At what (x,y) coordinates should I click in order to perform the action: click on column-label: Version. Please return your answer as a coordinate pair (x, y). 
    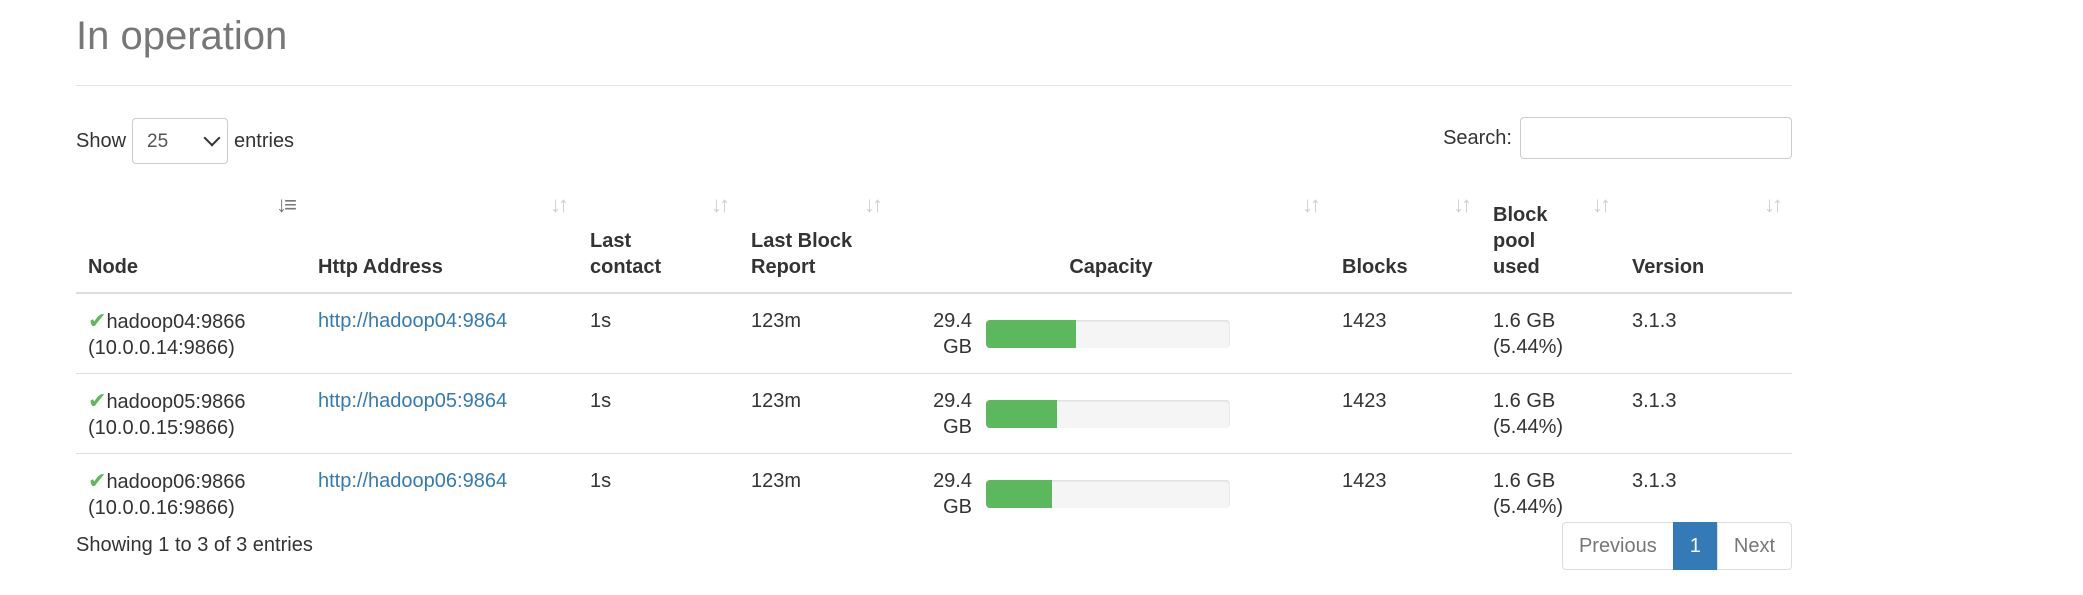
    Looking at the image, I should click on (1668, 267).